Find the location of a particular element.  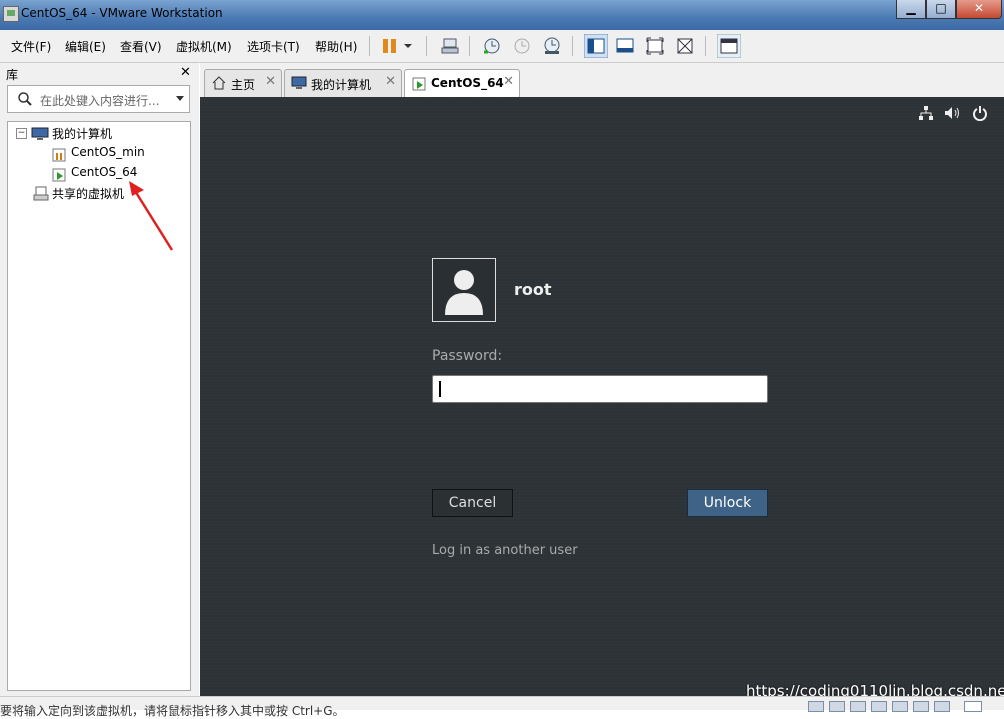

password-label: Password: is located at coordinates (467, 356).